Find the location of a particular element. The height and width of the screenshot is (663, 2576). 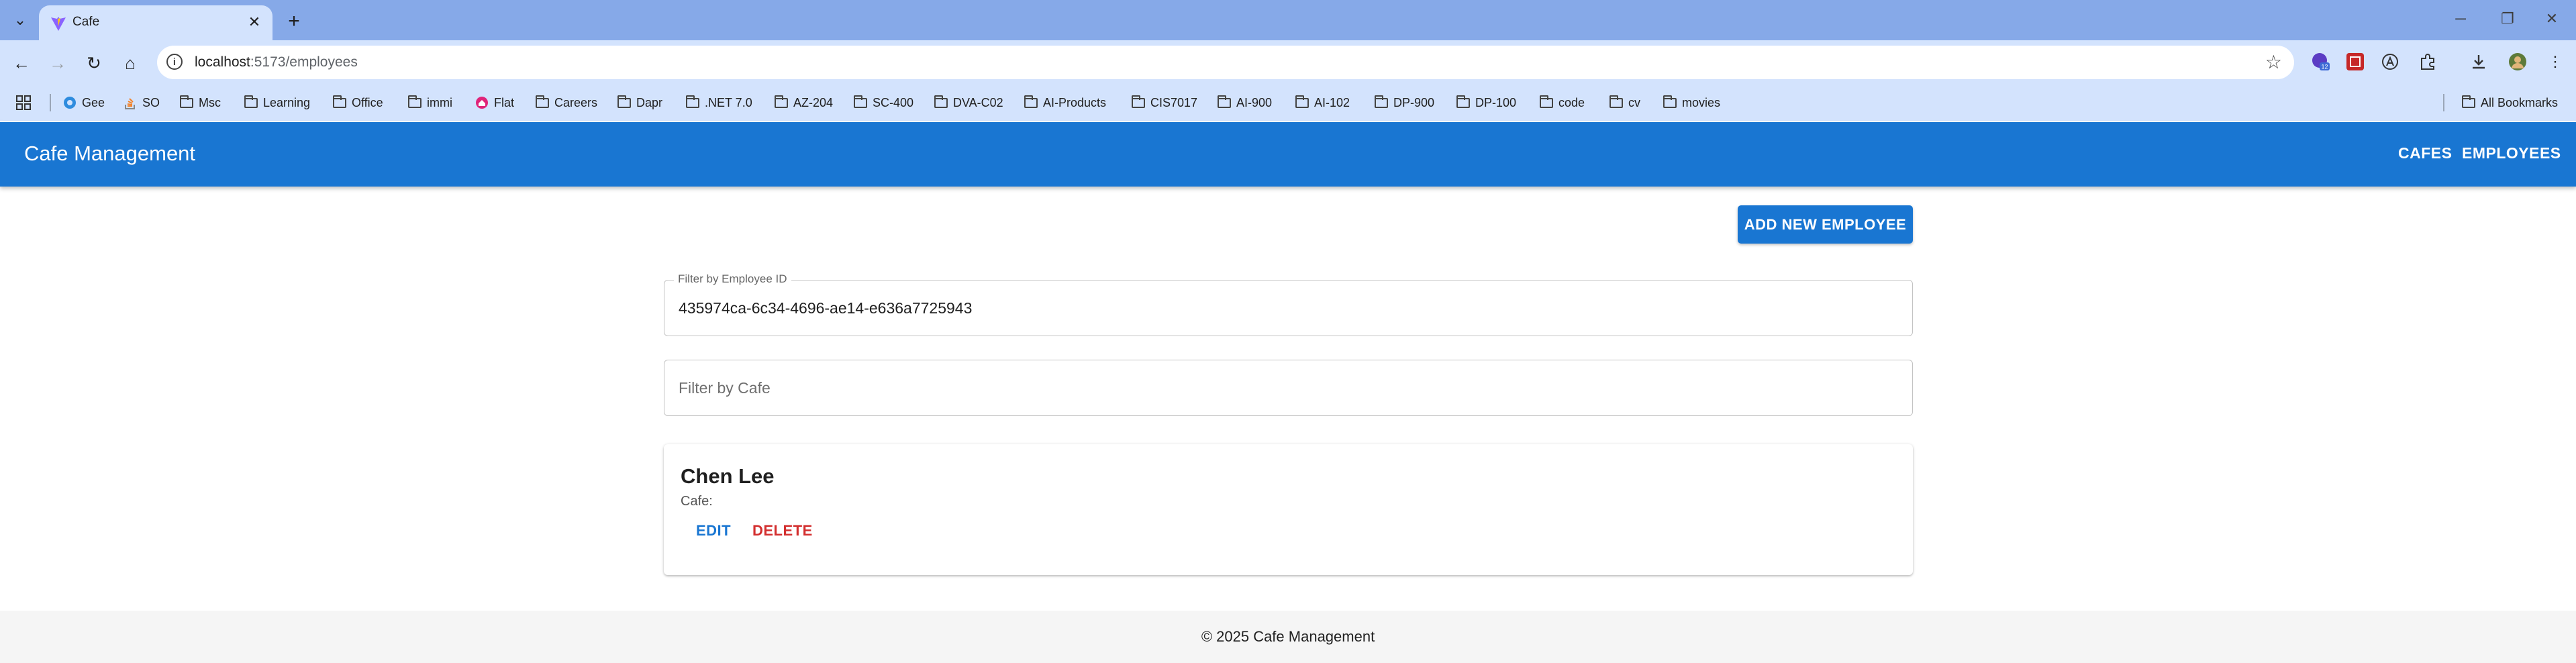

reload-icon: ↻ is located at coordinates (94, 63).